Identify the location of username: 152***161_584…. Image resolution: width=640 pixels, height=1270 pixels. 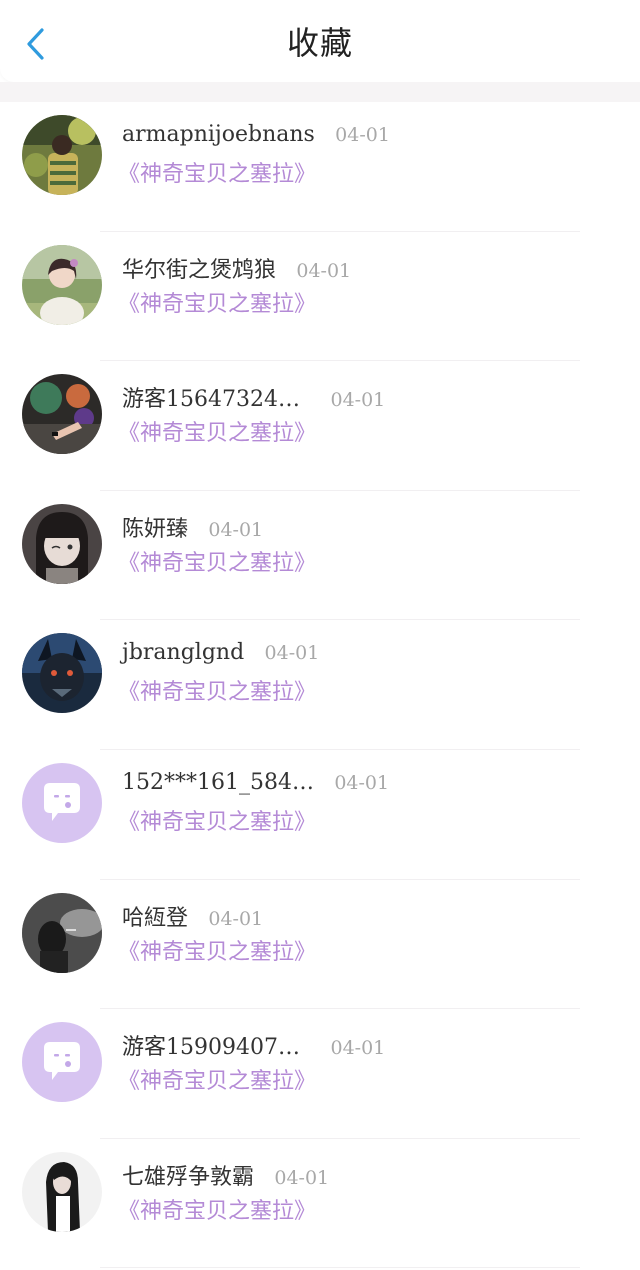
(218, 782).